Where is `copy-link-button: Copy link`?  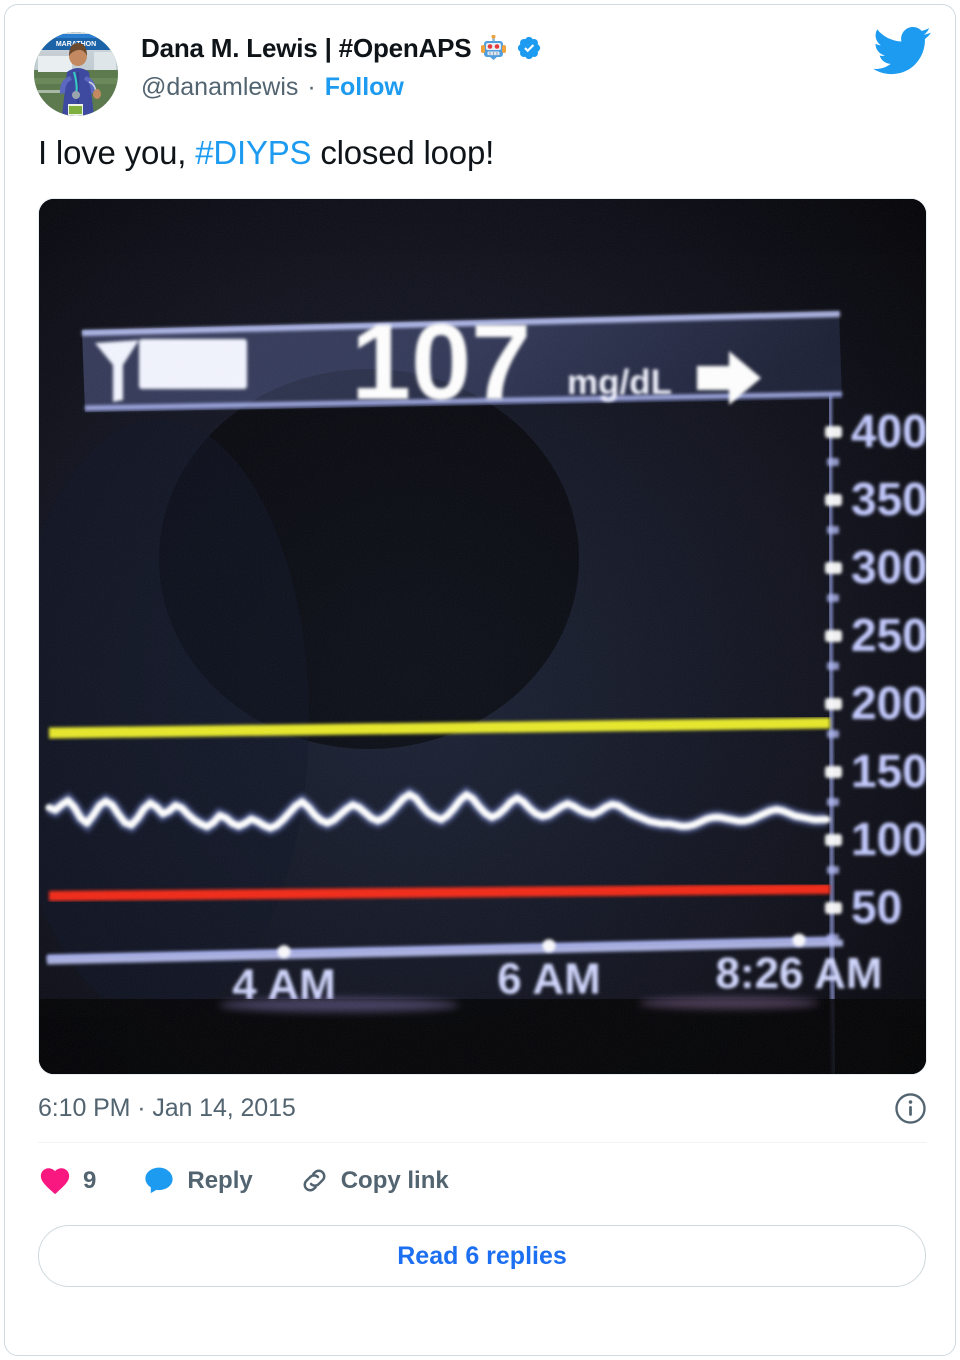 copy-link-button: Copy link is located at coordinates (374, 1180).